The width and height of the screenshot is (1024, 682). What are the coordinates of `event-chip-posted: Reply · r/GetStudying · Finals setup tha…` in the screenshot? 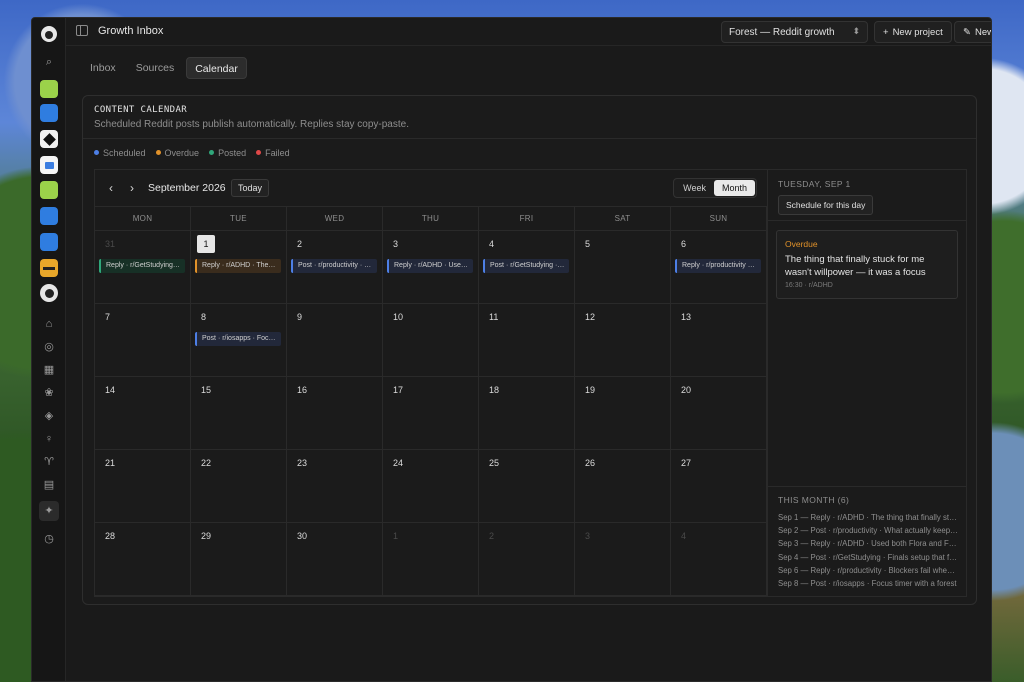 It's located at (142, 266).